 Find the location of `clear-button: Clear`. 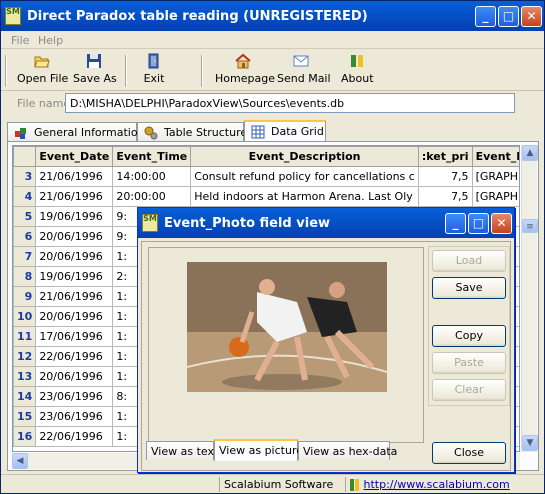

clear-button: Clear is located at coordinates (469, 390).